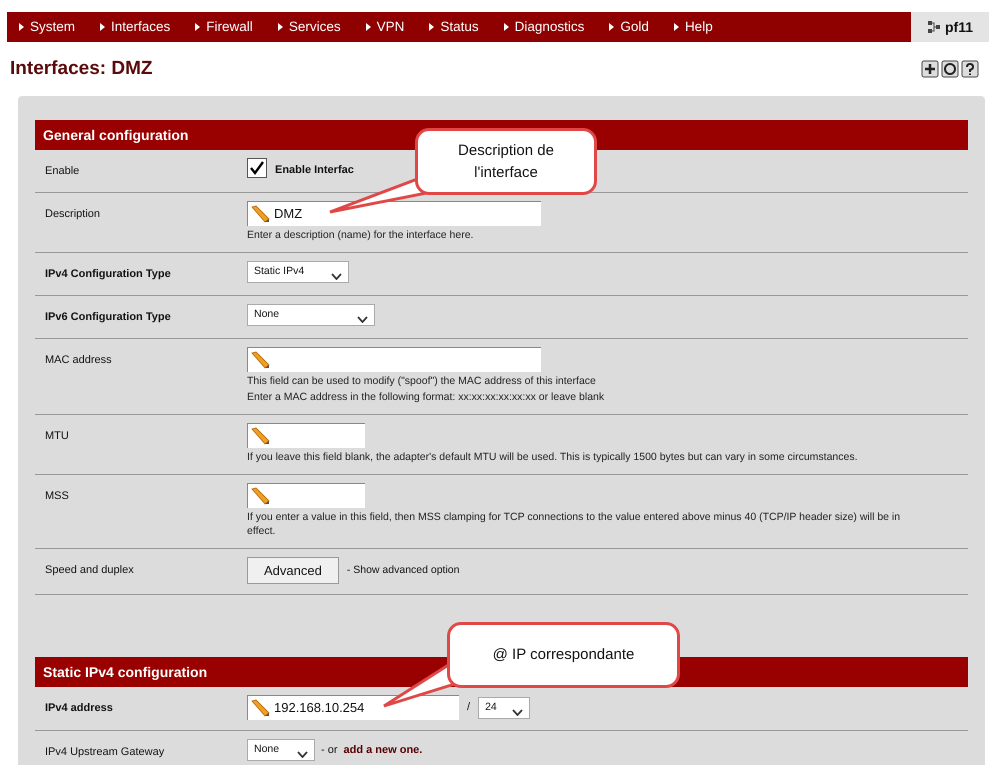  Describe the element at coordinates (693, 27) in the screenshot. I see `nav-menu-item: Help` at that location.